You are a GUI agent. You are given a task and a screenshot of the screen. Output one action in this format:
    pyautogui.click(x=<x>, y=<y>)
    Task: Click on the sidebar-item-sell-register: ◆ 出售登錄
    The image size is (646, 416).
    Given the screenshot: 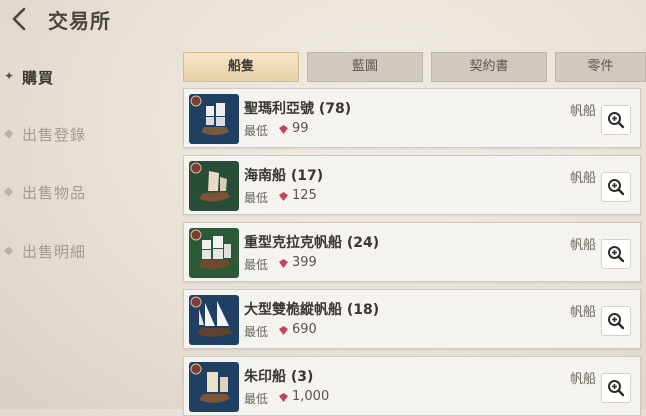 What is the action you would take?
    pyautogui.click(x=89, y=135)
    